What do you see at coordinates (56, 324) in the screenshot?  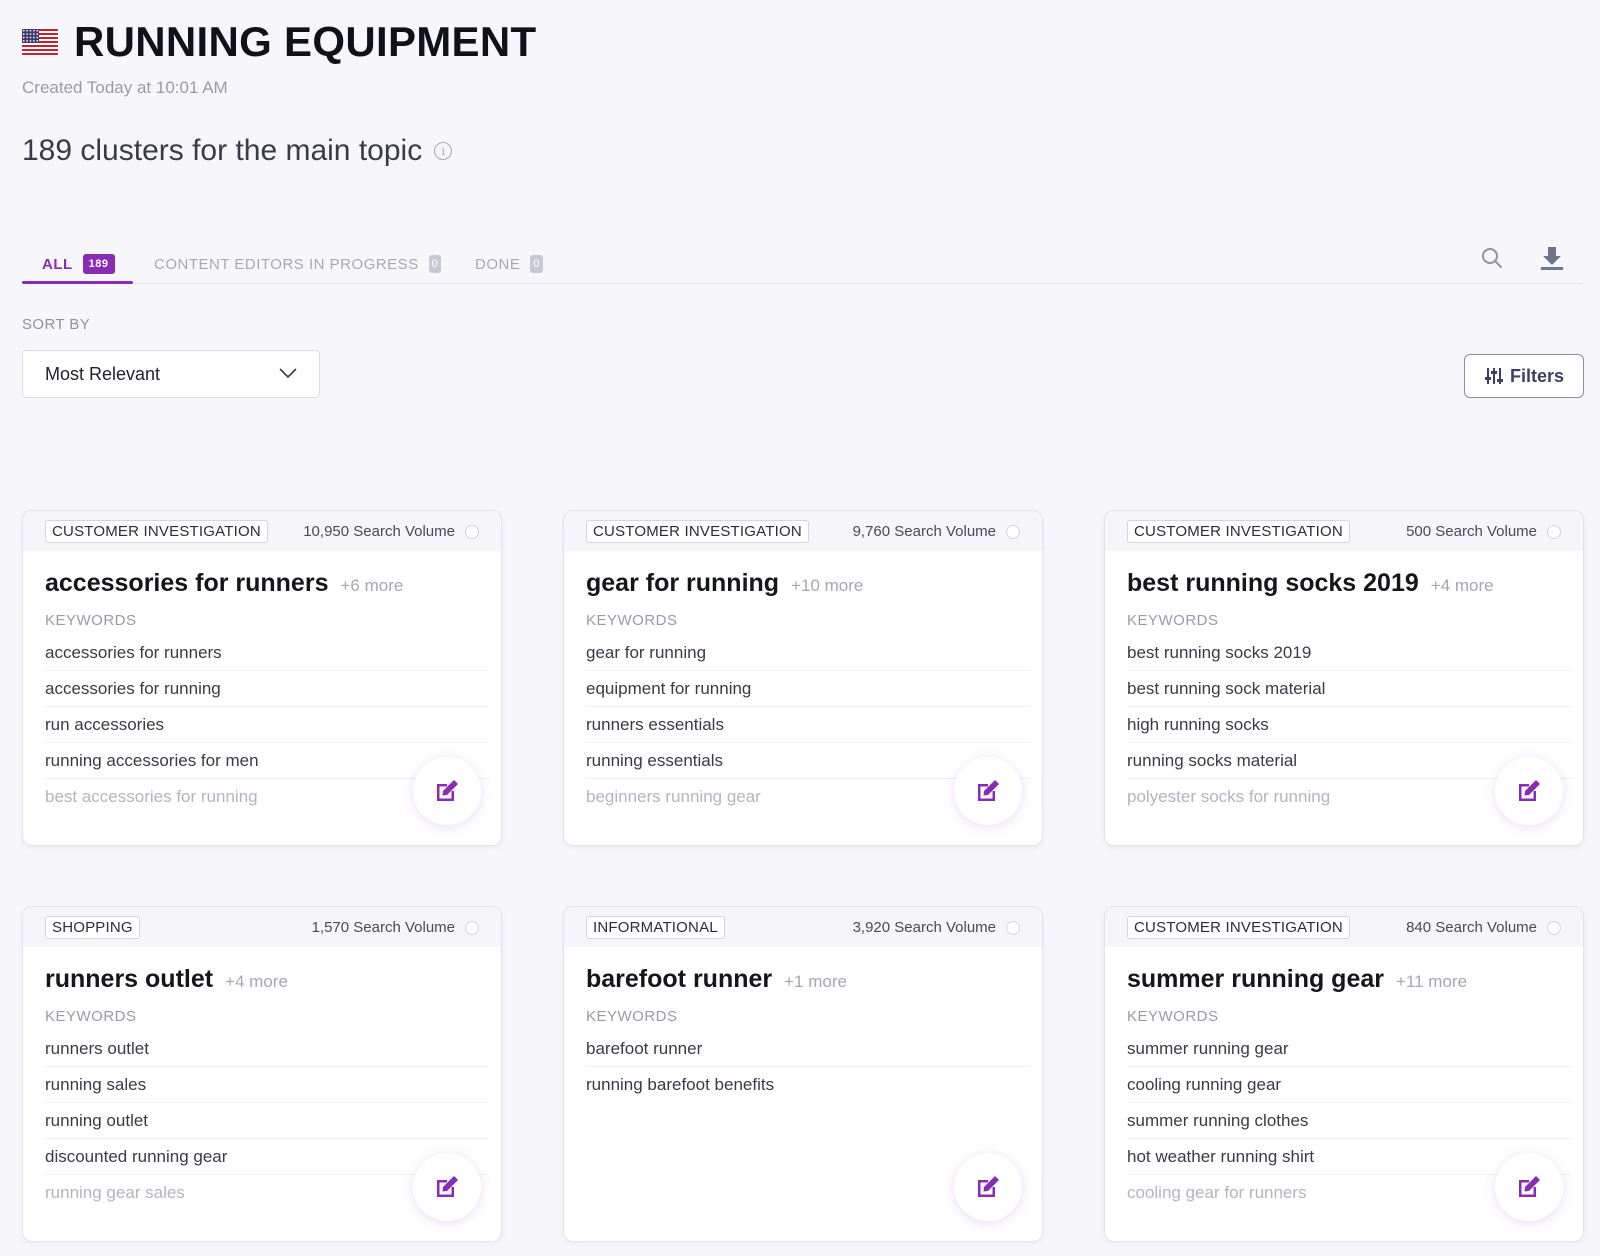 I see `sort-by-label: SORT BY` at bounding box center [56, 324].